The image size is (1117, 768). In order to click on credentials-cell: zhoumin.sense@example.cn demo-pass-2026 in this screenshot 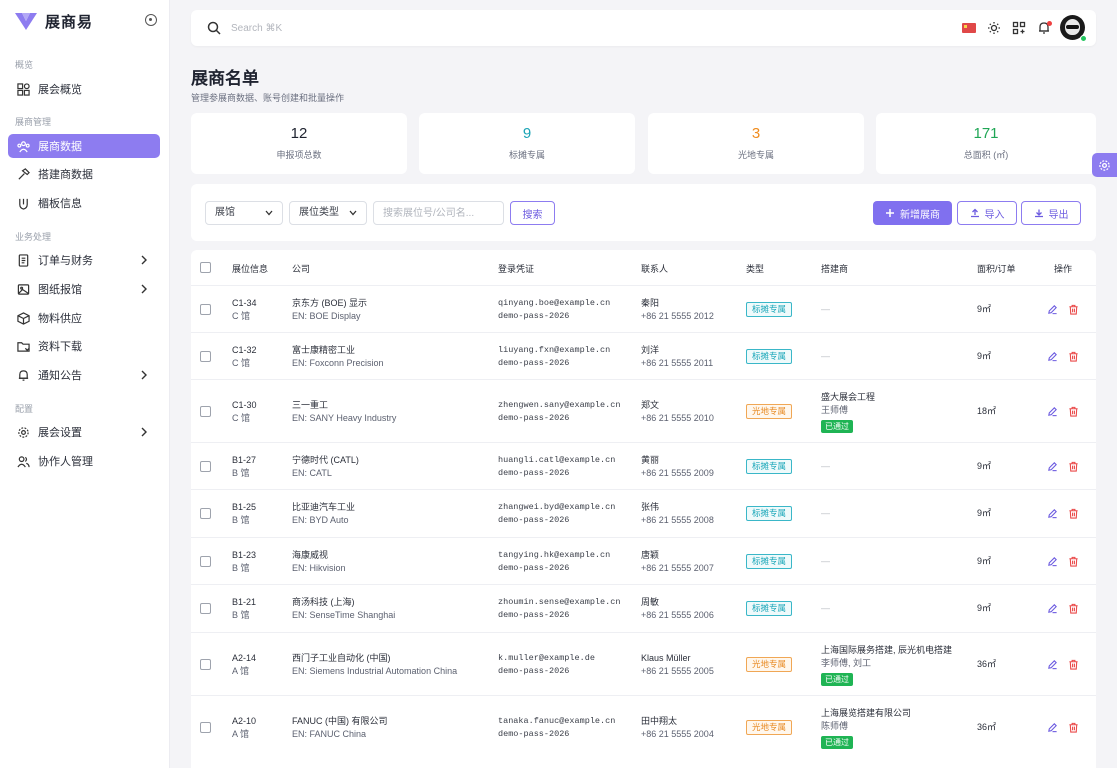, I will do `click(559, 609)`.